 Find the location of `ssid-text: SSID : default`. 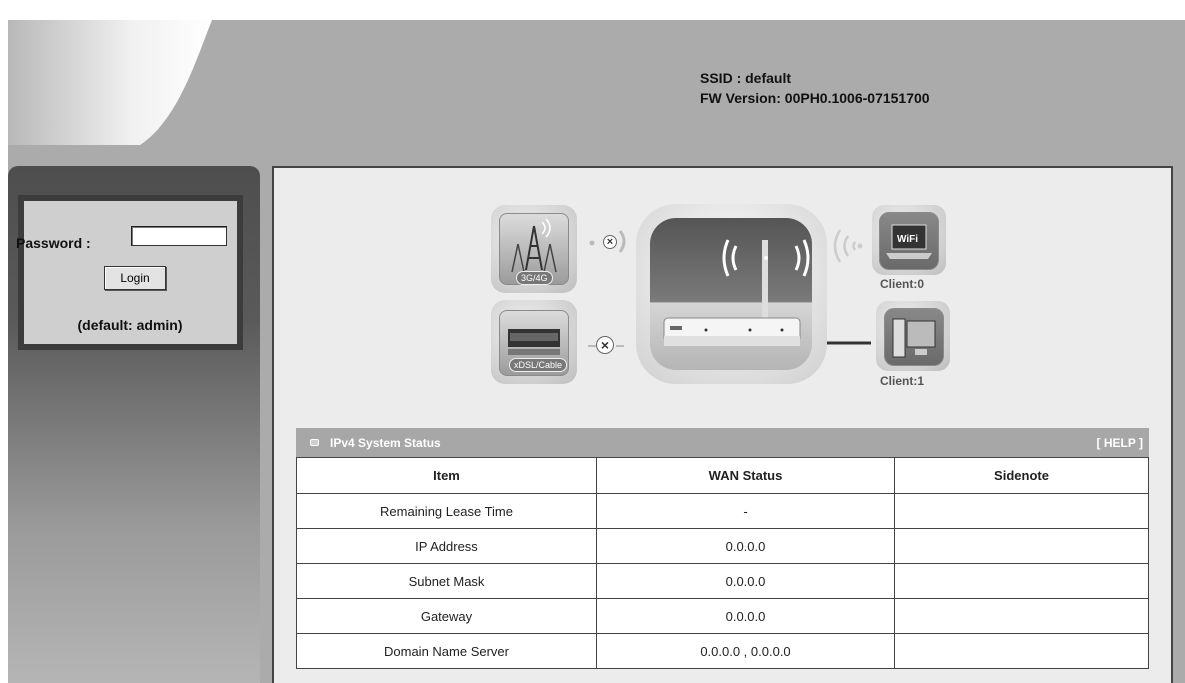

ssid-text: SSID : default is located at coordinates (746, 78).